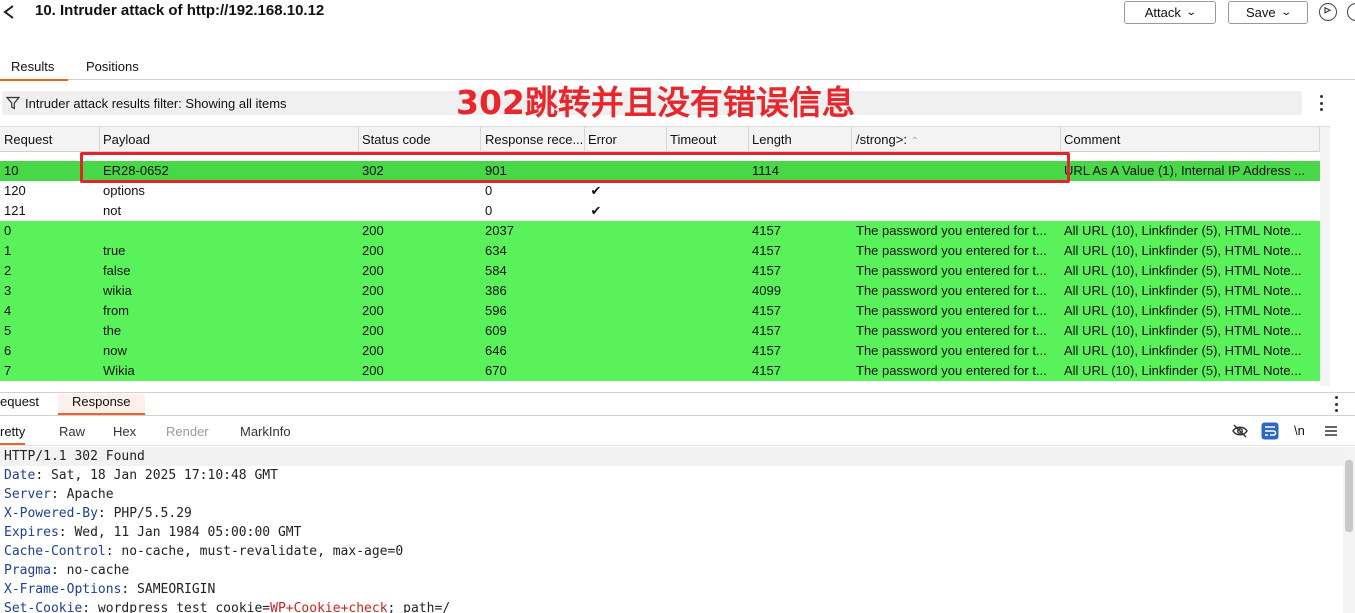 Image resolution: width=1355 pixels, height=613 pixels. I want to click on play-icon, so click(1328, 12).